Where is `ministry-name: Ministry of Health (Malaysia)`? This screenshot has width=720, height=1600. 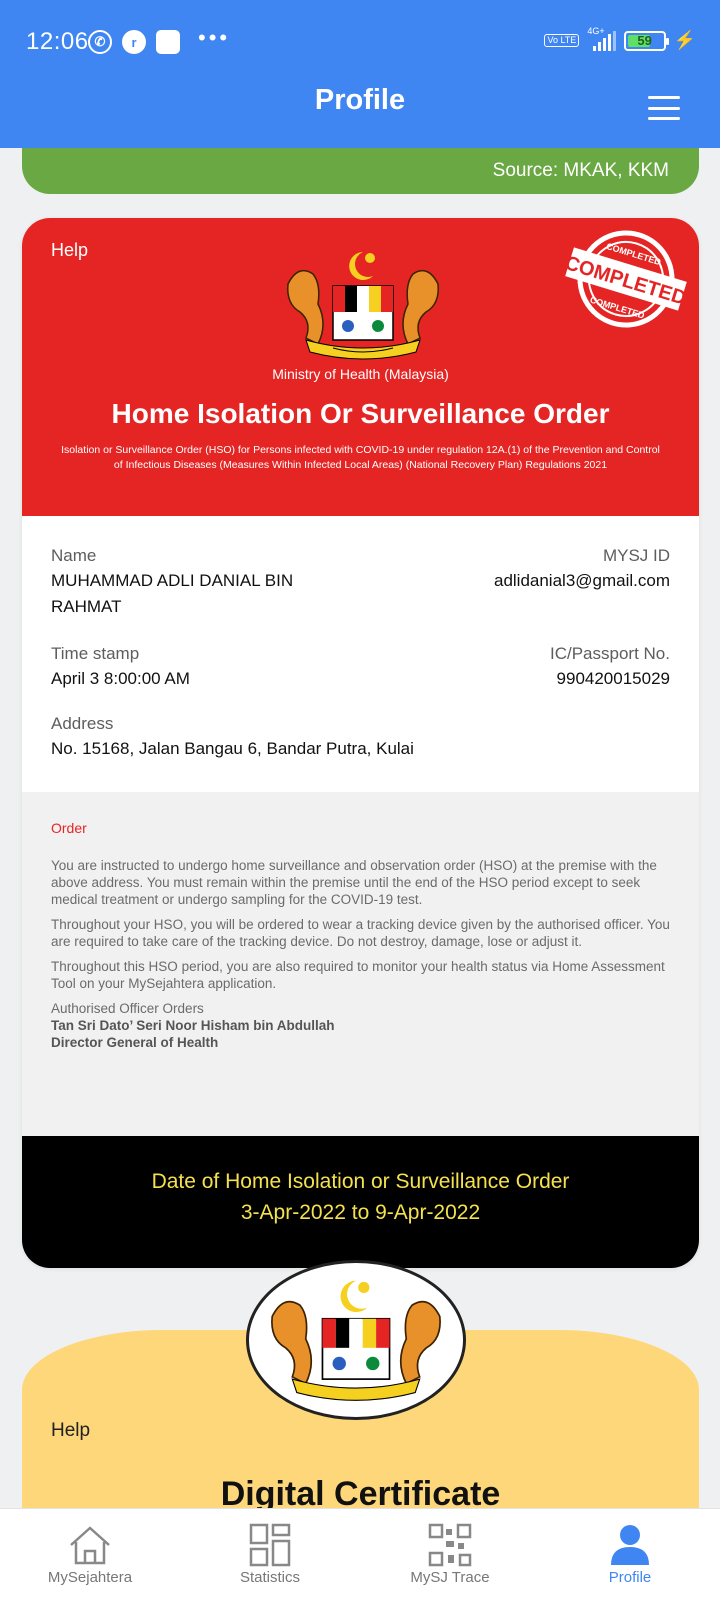
ministry-name: Ministry of Health (Malaysia) is located at coordinates (360, 374).